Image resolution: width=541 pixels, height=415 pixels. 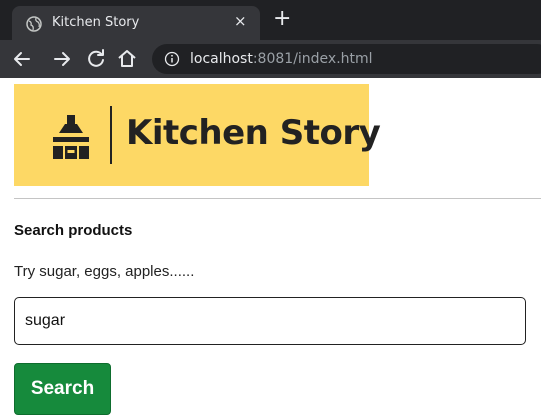 What do you see at coordinates (270, 20) in the screenshot?
I see `browser-tab-bar: Kitchen Story × +` at bounding box center [270, 20].